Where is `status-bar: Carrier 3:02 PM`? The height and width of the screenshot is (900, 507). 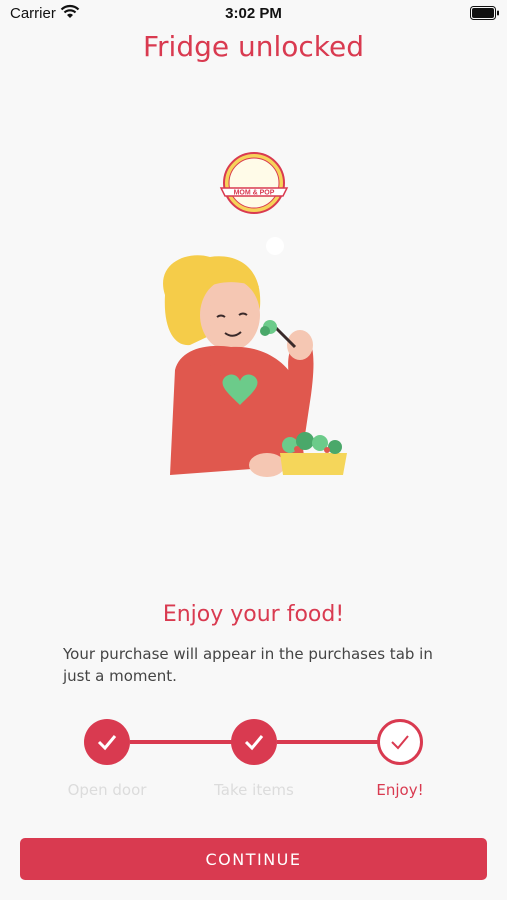
status-bar: Carrier 3:02 PM is located at coordinates (253, 14).